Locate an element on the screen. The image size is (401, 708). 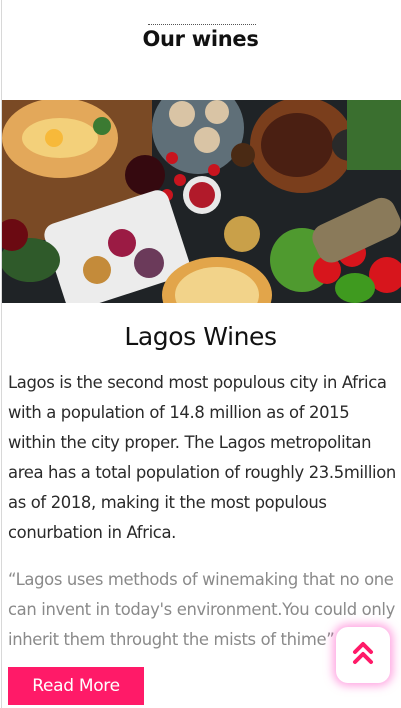
scroll-to-top-button is located at coordinates (363, 655).